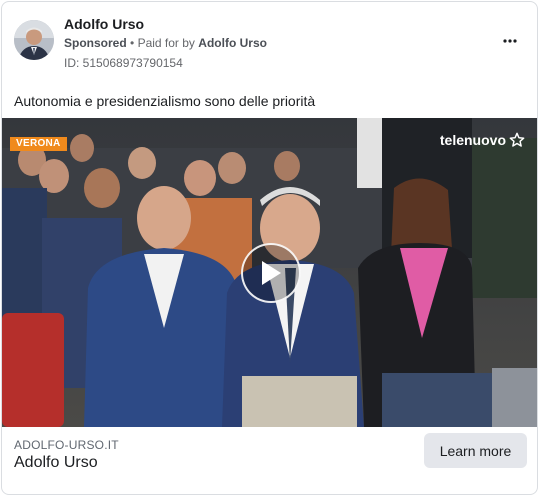  I want to click on link-title: Adolfo Urso, so click(56, 463).